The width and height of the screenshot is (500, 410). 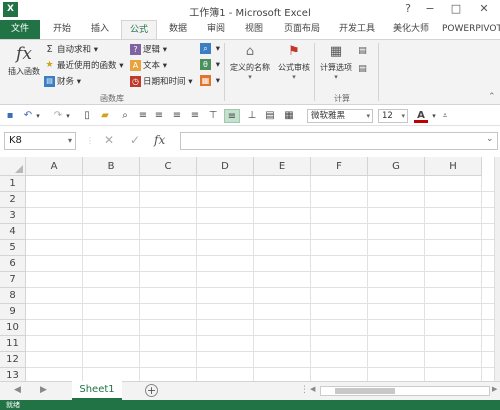 I want to click on calc-now-icon: ▤, so click(x=362, y=51).